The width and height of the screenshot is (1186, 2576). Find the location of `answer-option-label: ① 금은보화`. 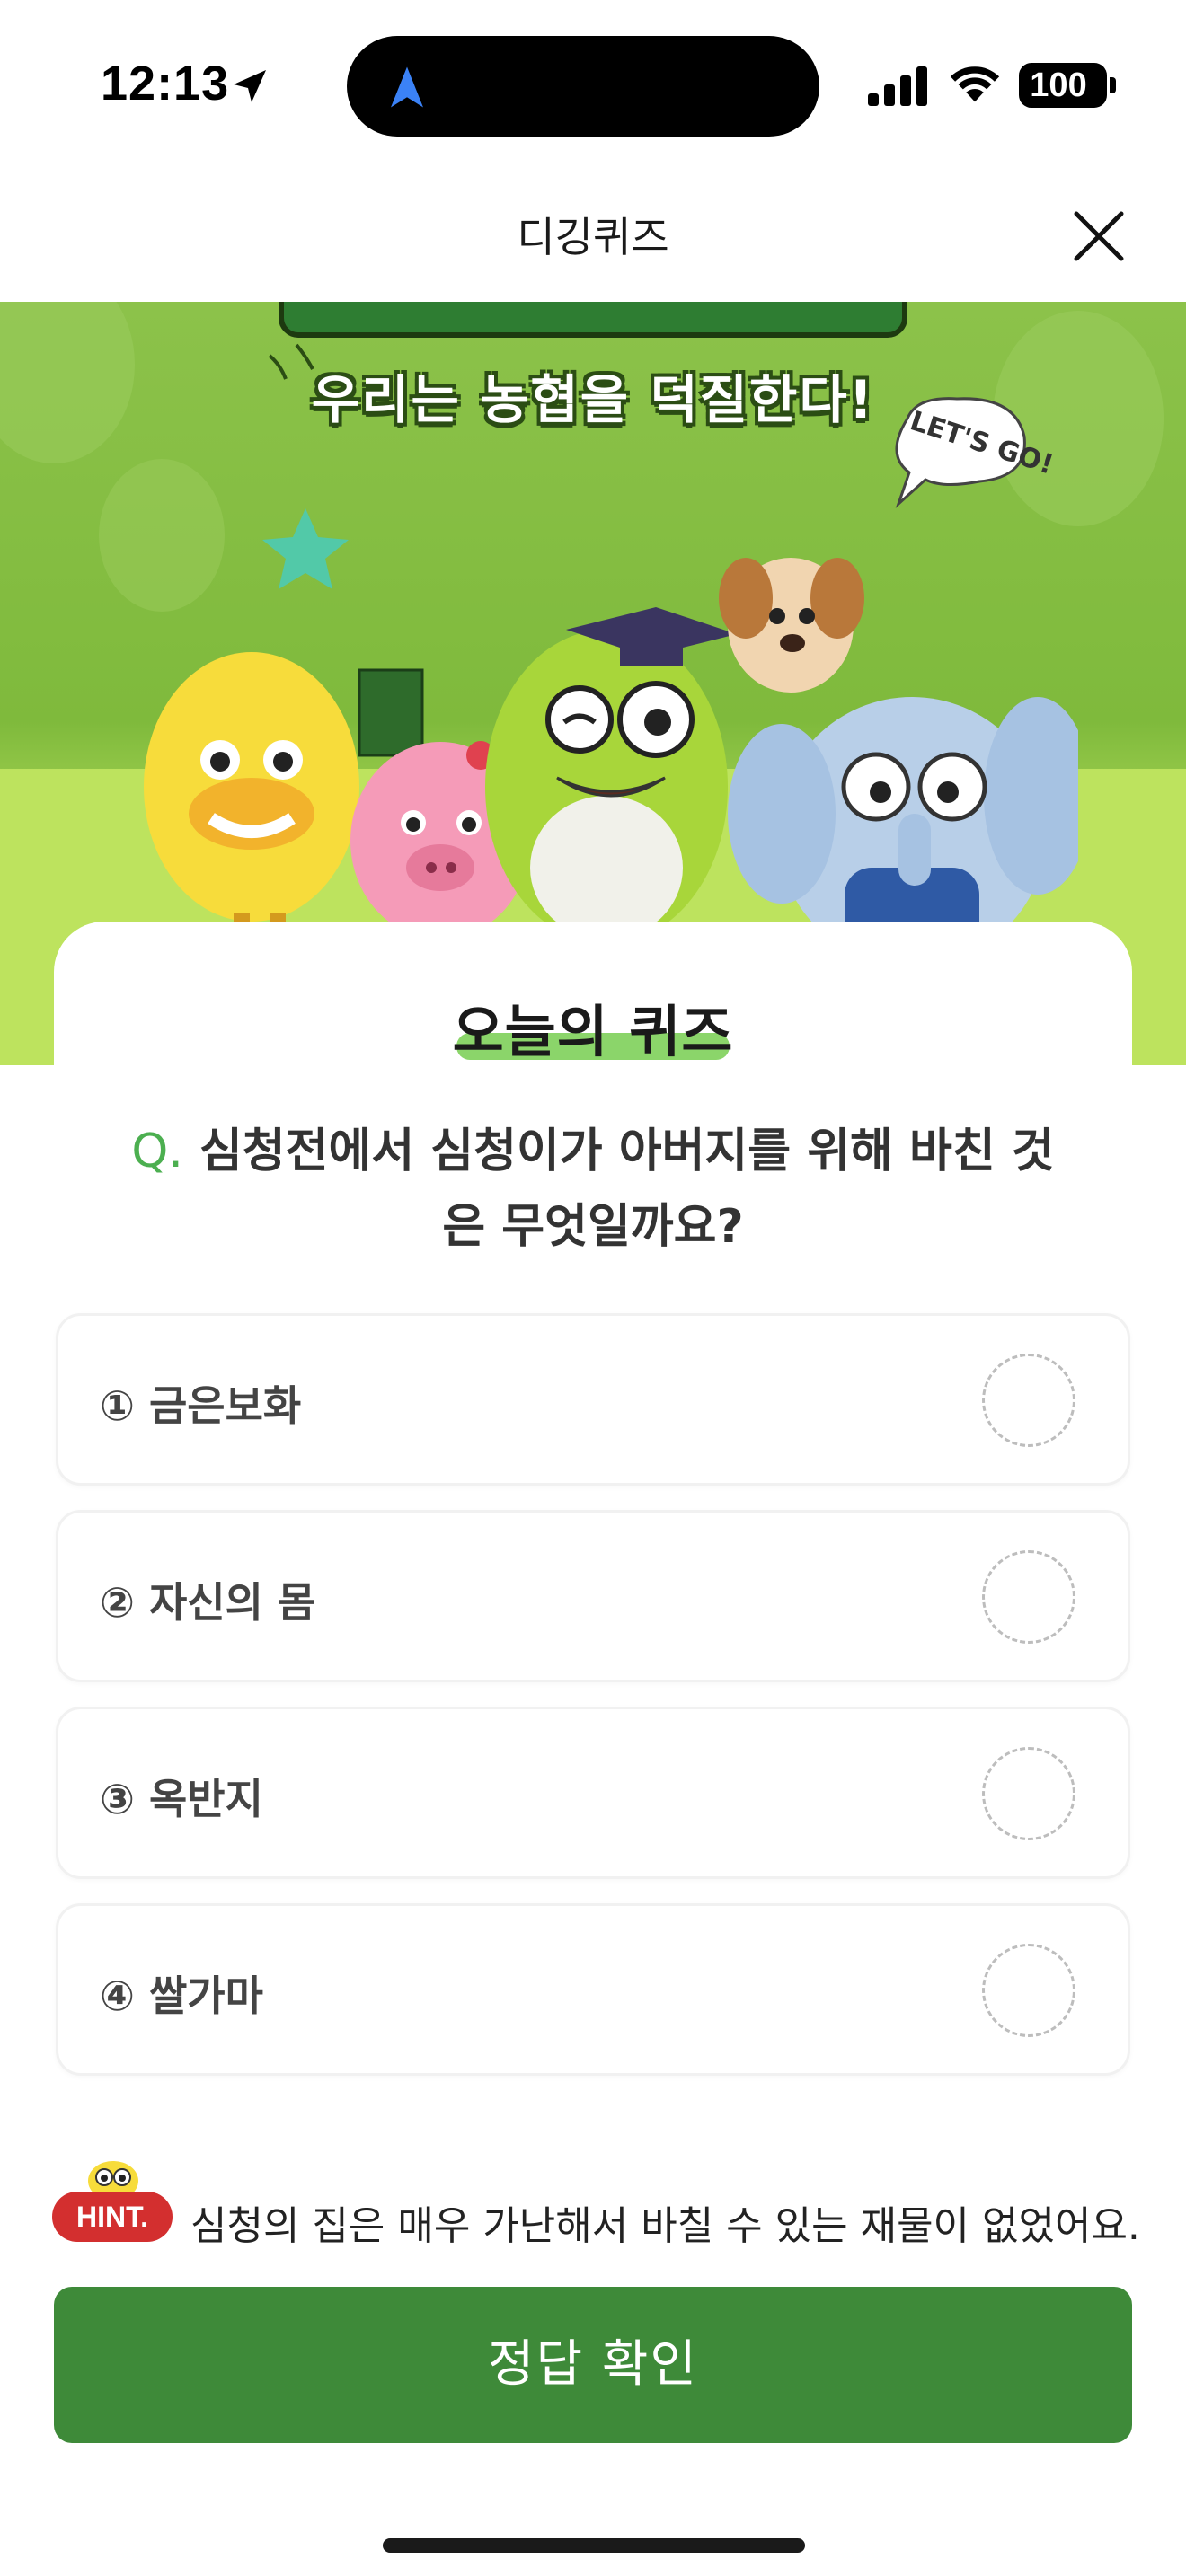

answer-option-label: ① 금은보화 is located at coordinates (201, 1405).